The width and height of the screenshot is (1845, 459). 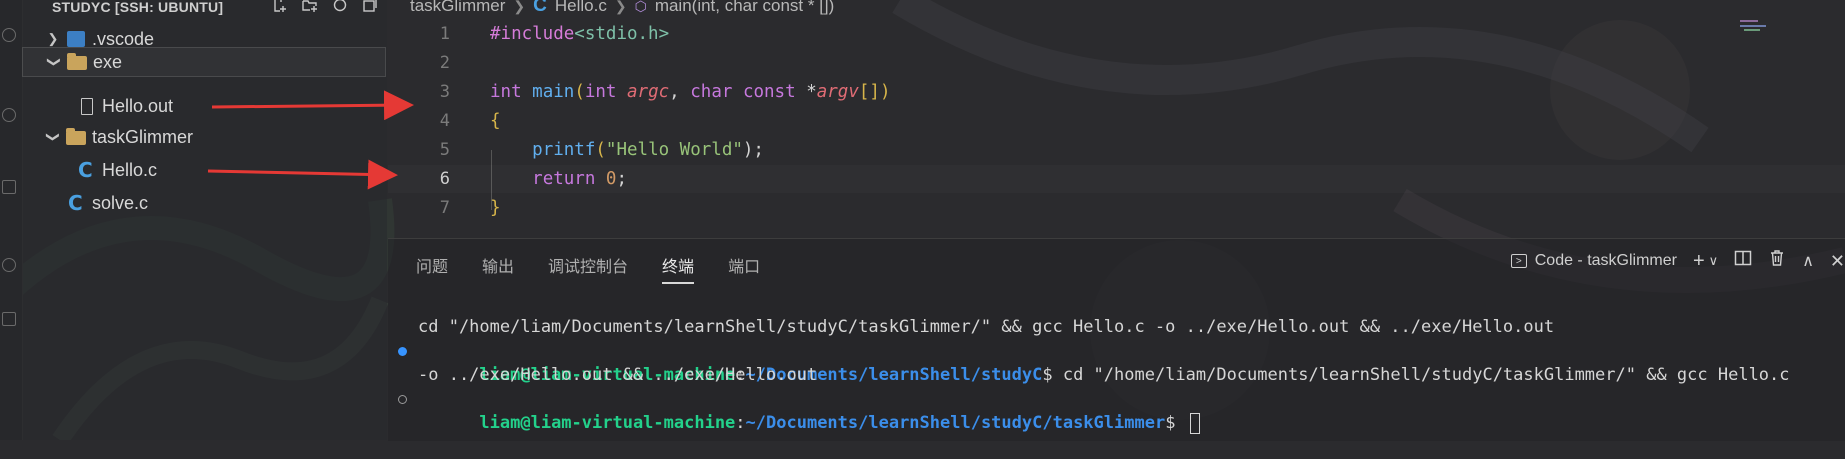 I want to click on tab-problems: 问题, so click(x=432, y=268).